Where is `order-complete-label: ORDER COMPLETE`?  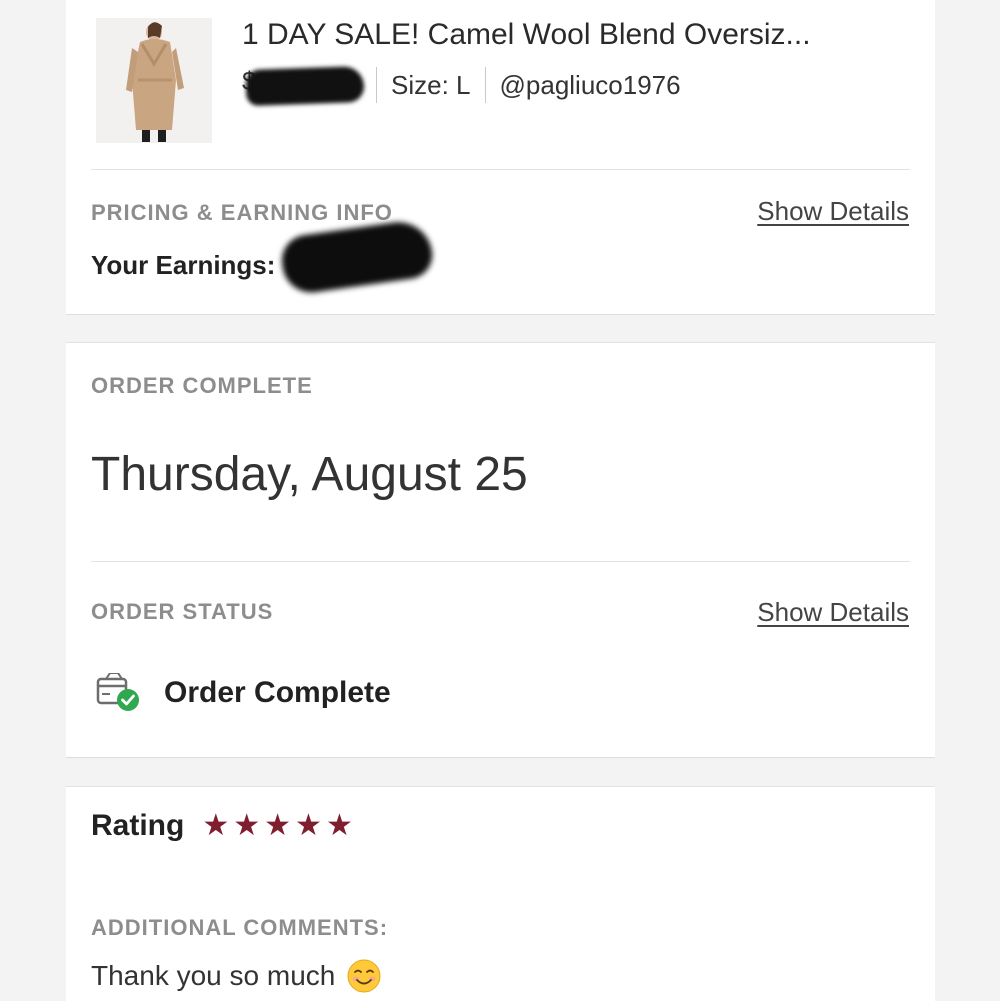
order-complete-label: ORDER COMPLETE is located at coordinates (202, 385).